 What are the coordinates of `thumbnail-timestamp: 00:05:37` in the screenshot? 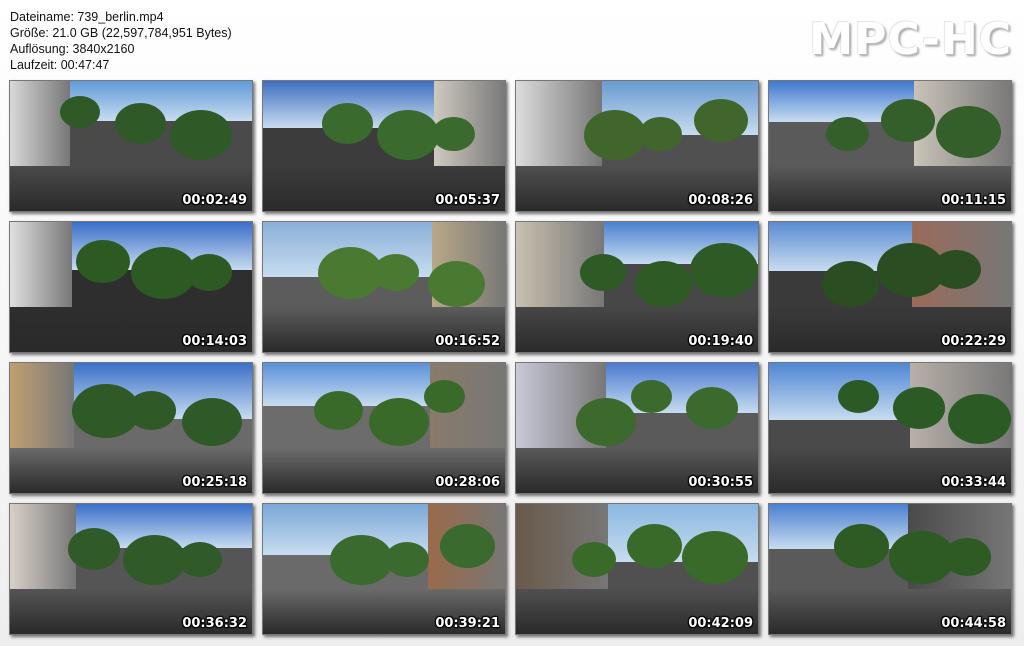 It's located at (467, 200).